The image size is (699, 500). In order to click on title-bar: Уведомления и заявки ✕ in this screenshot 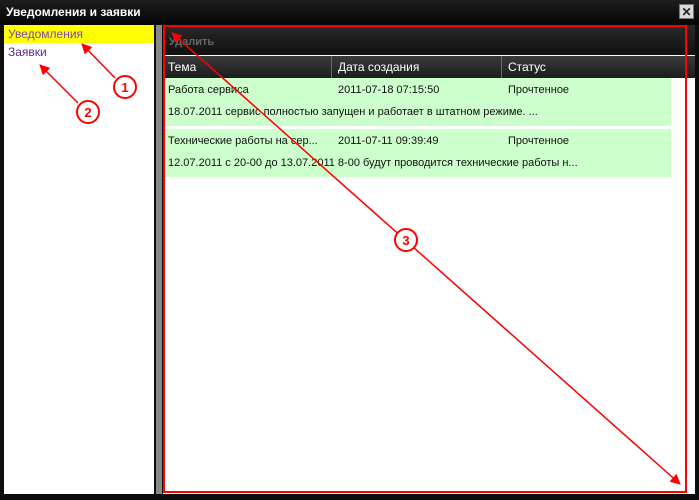, I will do `click(349, 12)`.